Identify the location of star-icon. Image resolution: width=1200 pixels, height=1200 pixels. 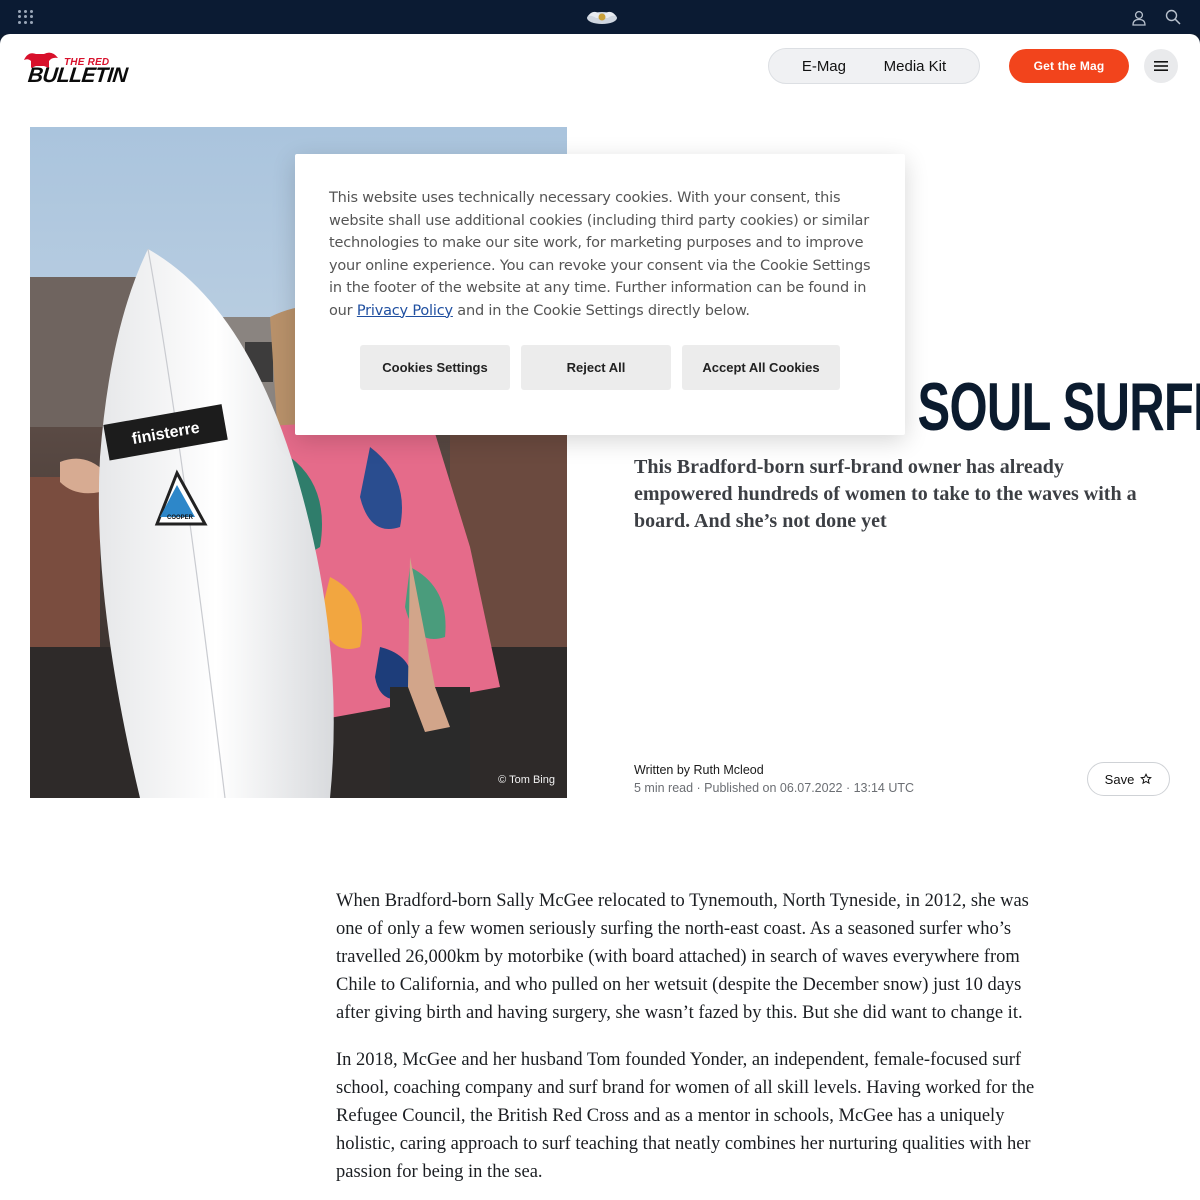
(1146, 779).